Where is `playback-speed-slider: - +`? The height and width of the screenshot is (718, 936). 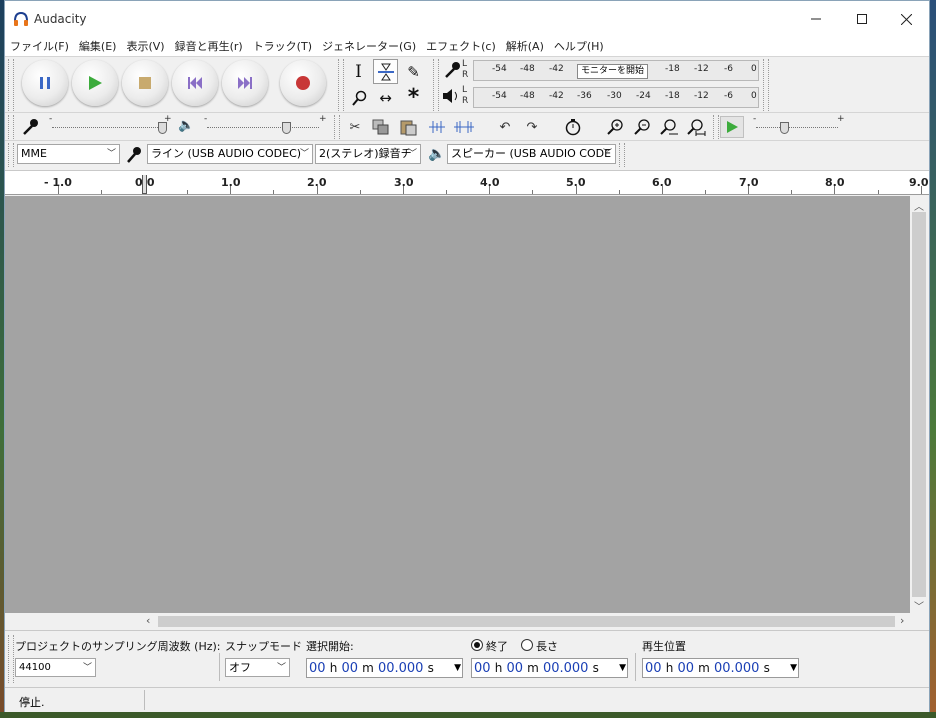 playback-speed-slider: - + is located at coordinates (799, 125).